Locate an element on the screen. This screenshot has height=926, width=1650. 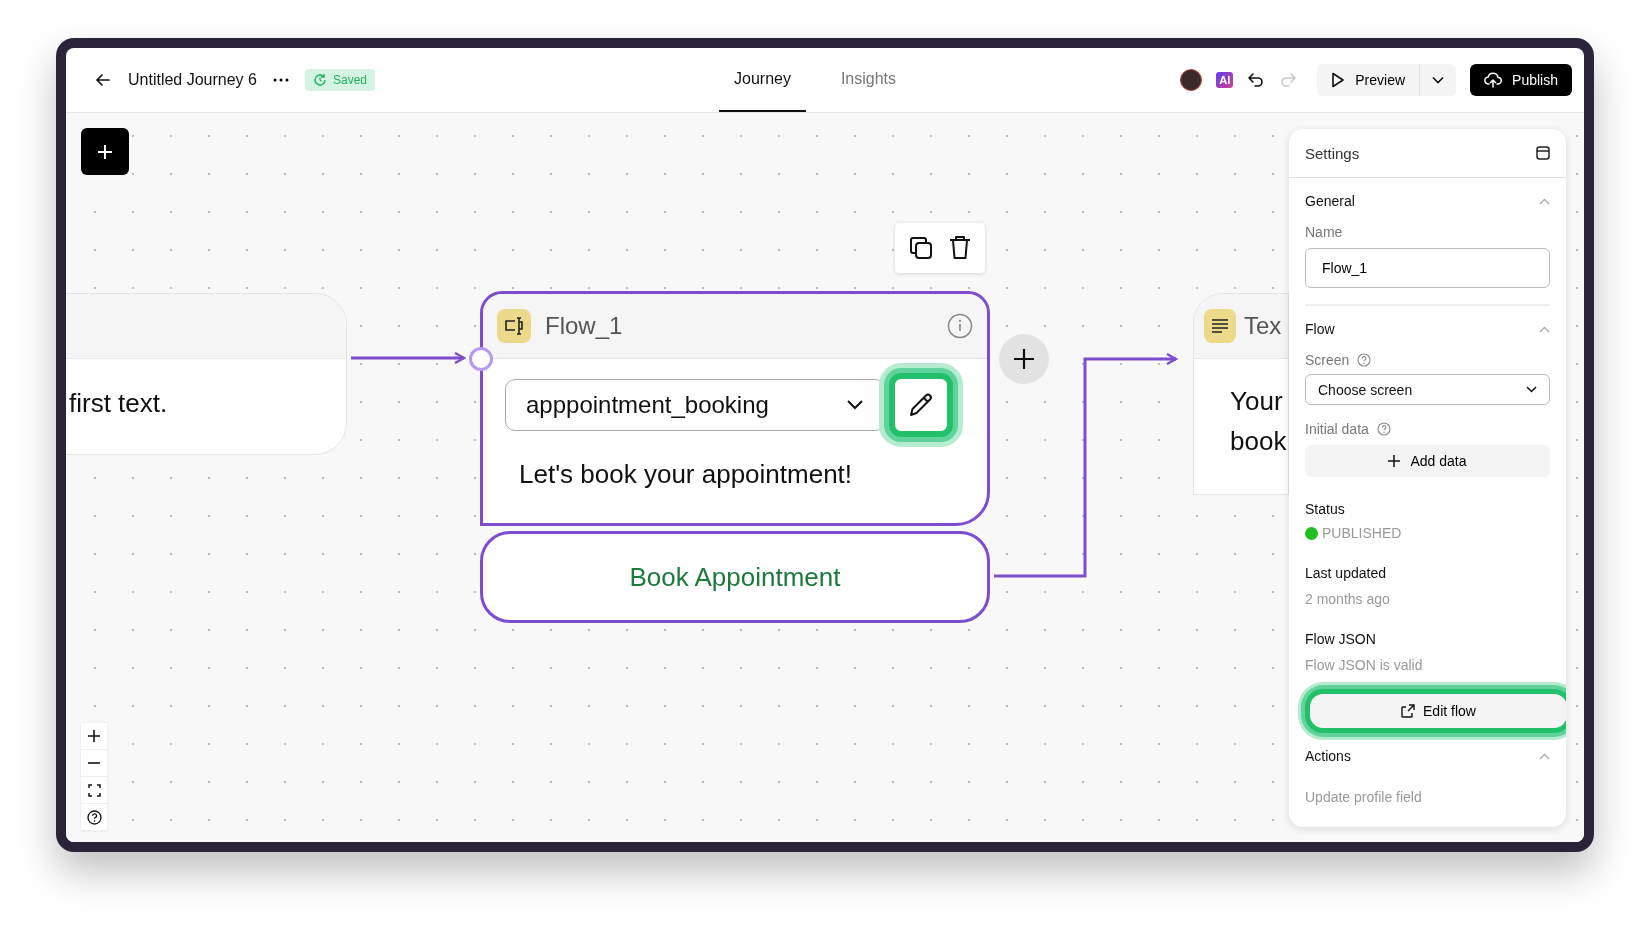
node-message: Let's book your appointment! is located at coordinates (686, 474).